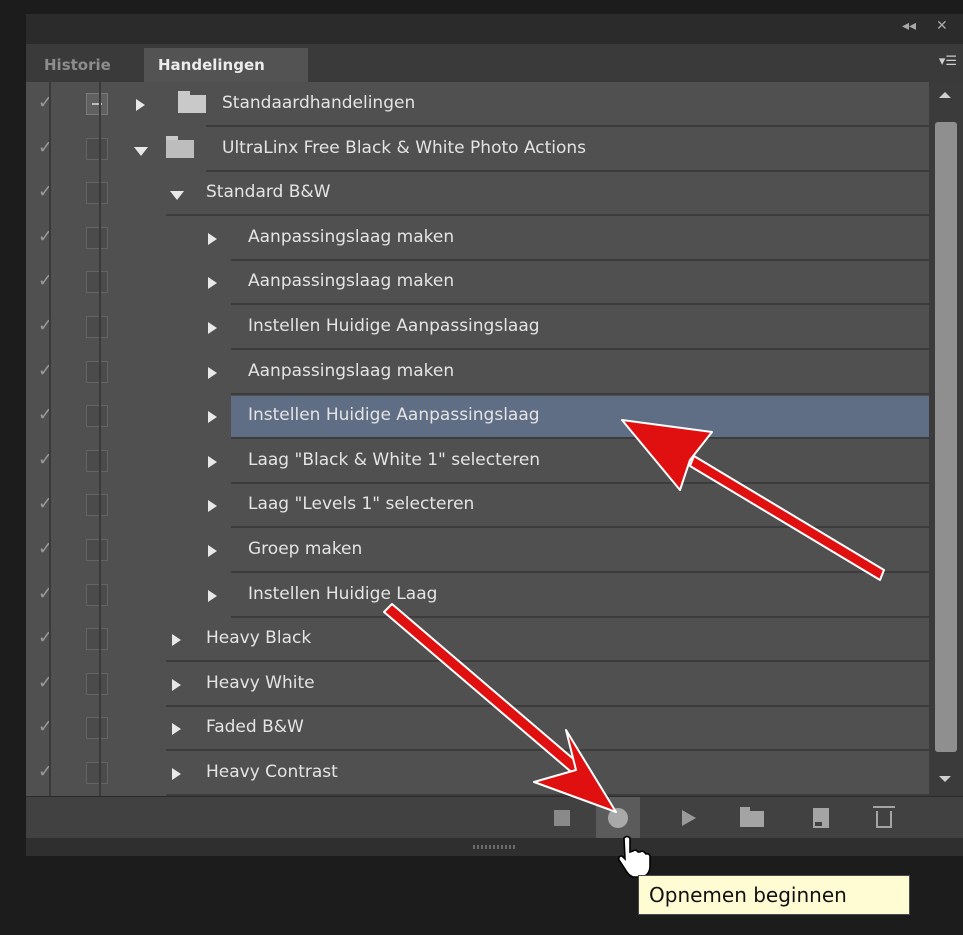 This screenshot has height=935, width=963. Describe the element at coordinates (343, 594) in the screenshot. I see `action-label: Instellen Huidige Laag` at that location.